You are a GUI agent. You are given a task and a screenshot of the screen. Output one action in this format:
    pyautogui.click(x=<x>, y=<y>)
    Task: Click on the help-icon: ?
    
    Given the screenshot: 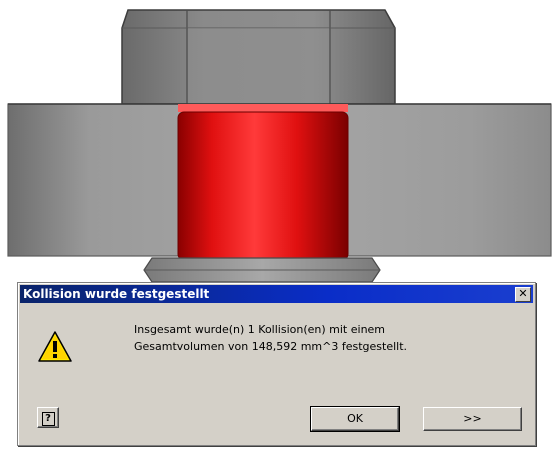 What is the action you would take?
    pyautogui.click(x=48, y=419)
    